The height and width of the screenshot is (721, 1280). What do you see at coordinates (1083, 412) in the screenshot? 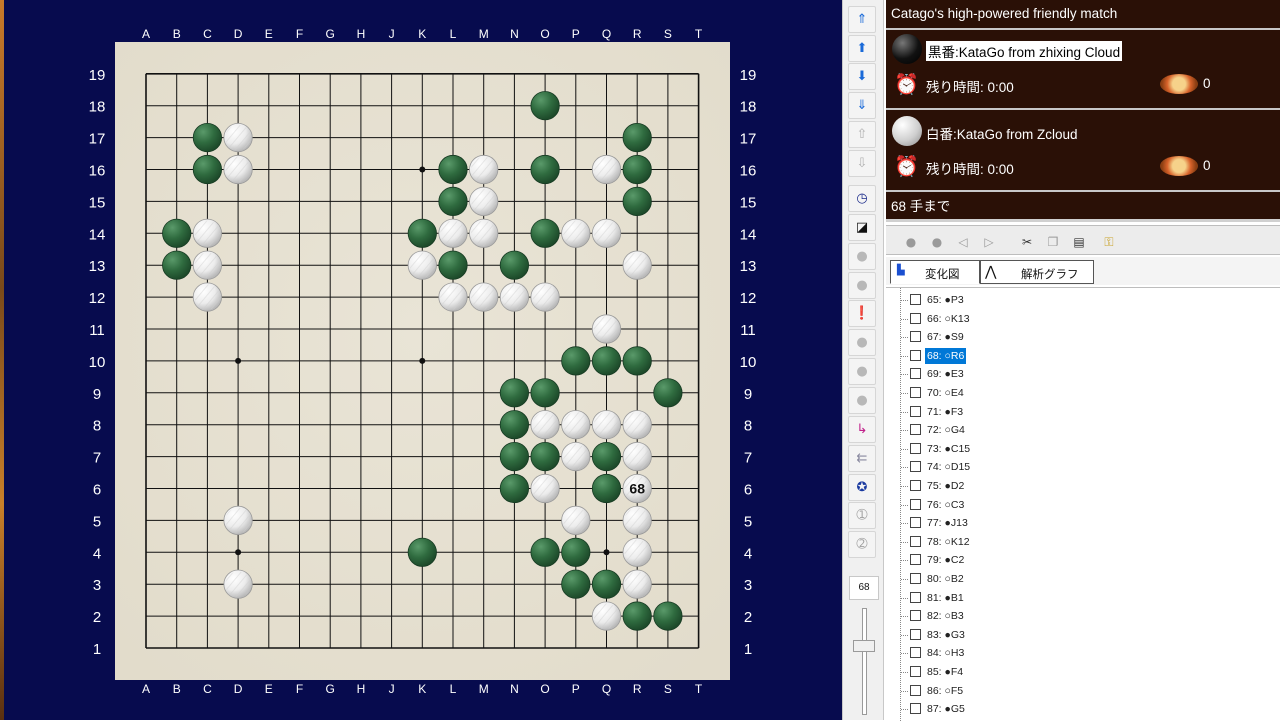
I see `tree-move-row: 71: ●F3` at bounding box center [1083, 412].